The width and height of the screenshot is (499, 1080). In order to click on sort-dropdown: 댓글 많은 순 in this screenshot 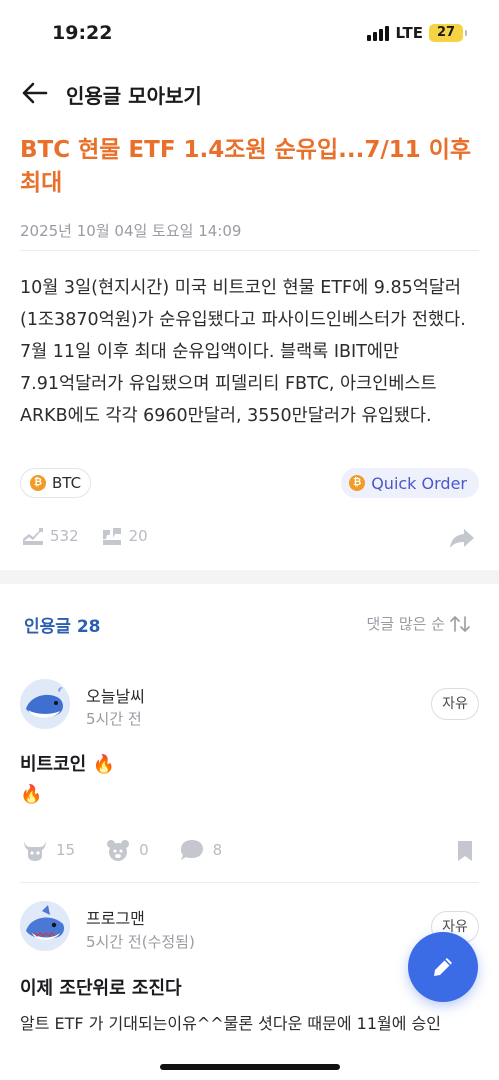, I will do `click(418, 623)`.